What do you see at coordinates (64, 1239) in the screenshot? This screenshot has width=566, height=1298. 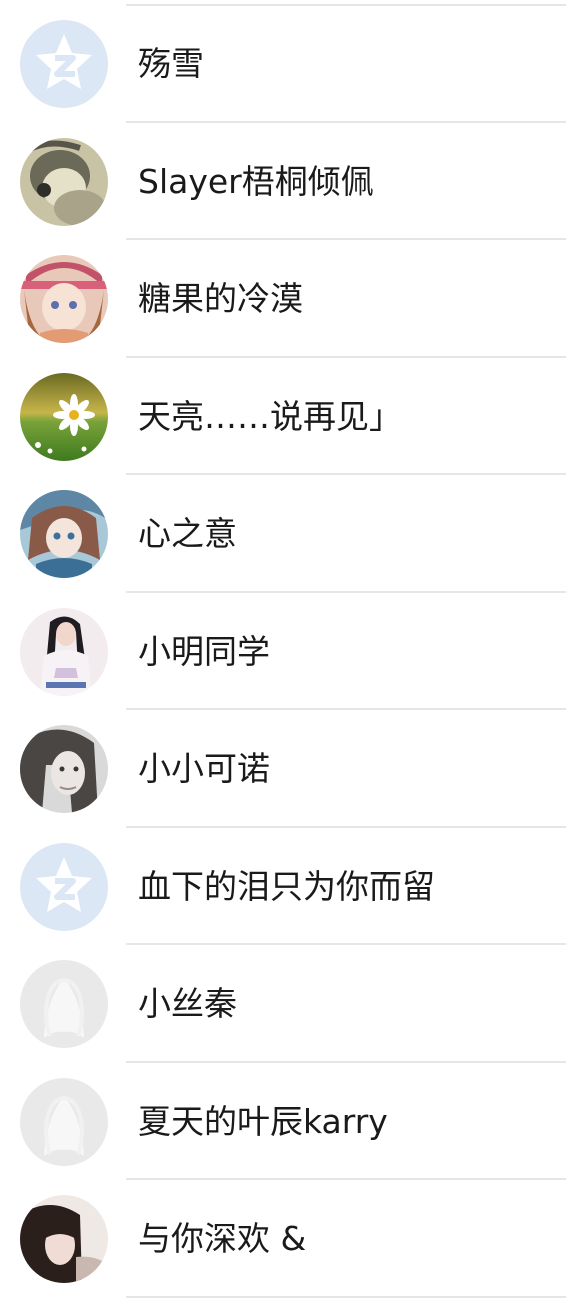 I see `girl-dark-hair-avatar` at bounding box center [64, 1239].